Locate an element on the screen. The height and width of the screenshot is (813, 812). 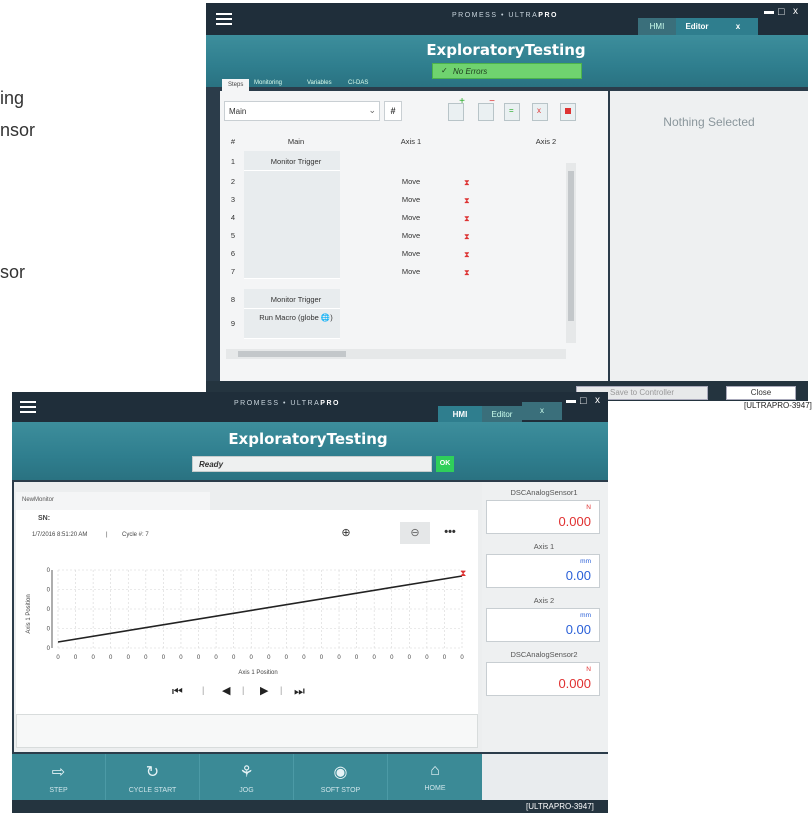
home-button: ⌂ HOME is located at coordinates (435, 777).